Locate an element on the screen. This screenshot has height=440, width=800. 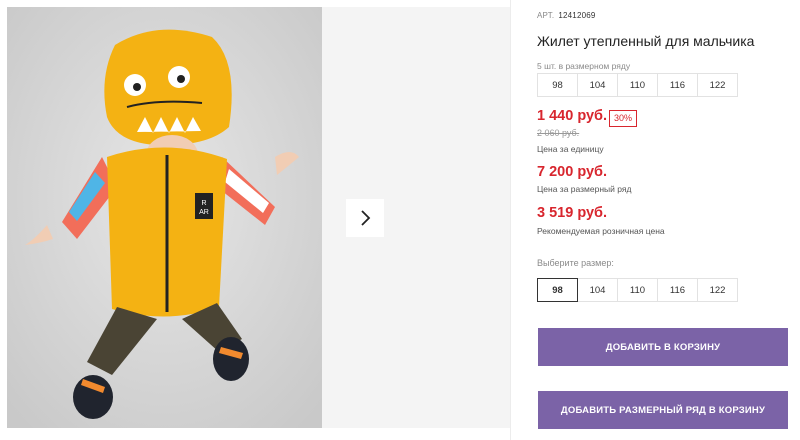
add-to-cart-button: Добавить в корзину is located at coordinates (663, 347).